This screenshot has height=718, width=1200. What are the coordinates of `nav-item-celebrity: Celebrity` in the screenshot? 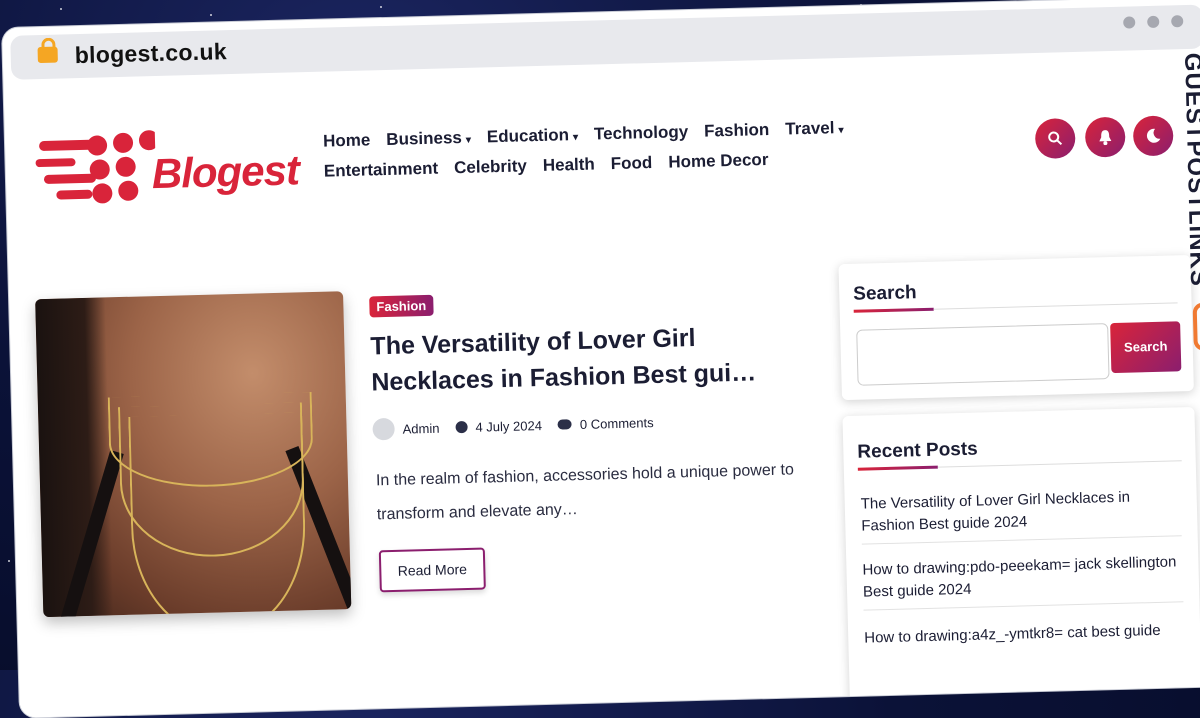 It's located at (490, 167).